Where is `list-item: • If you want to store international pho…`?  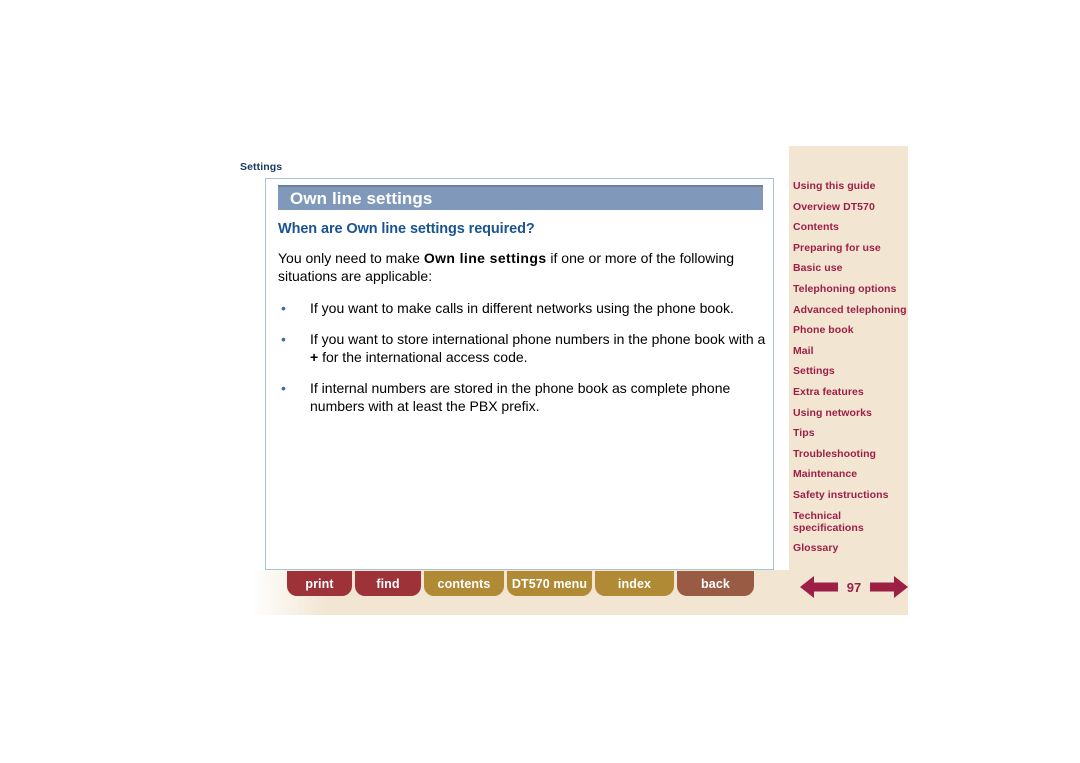
list-item: • If you want to store international pho… is located at coordinates (522, 348).